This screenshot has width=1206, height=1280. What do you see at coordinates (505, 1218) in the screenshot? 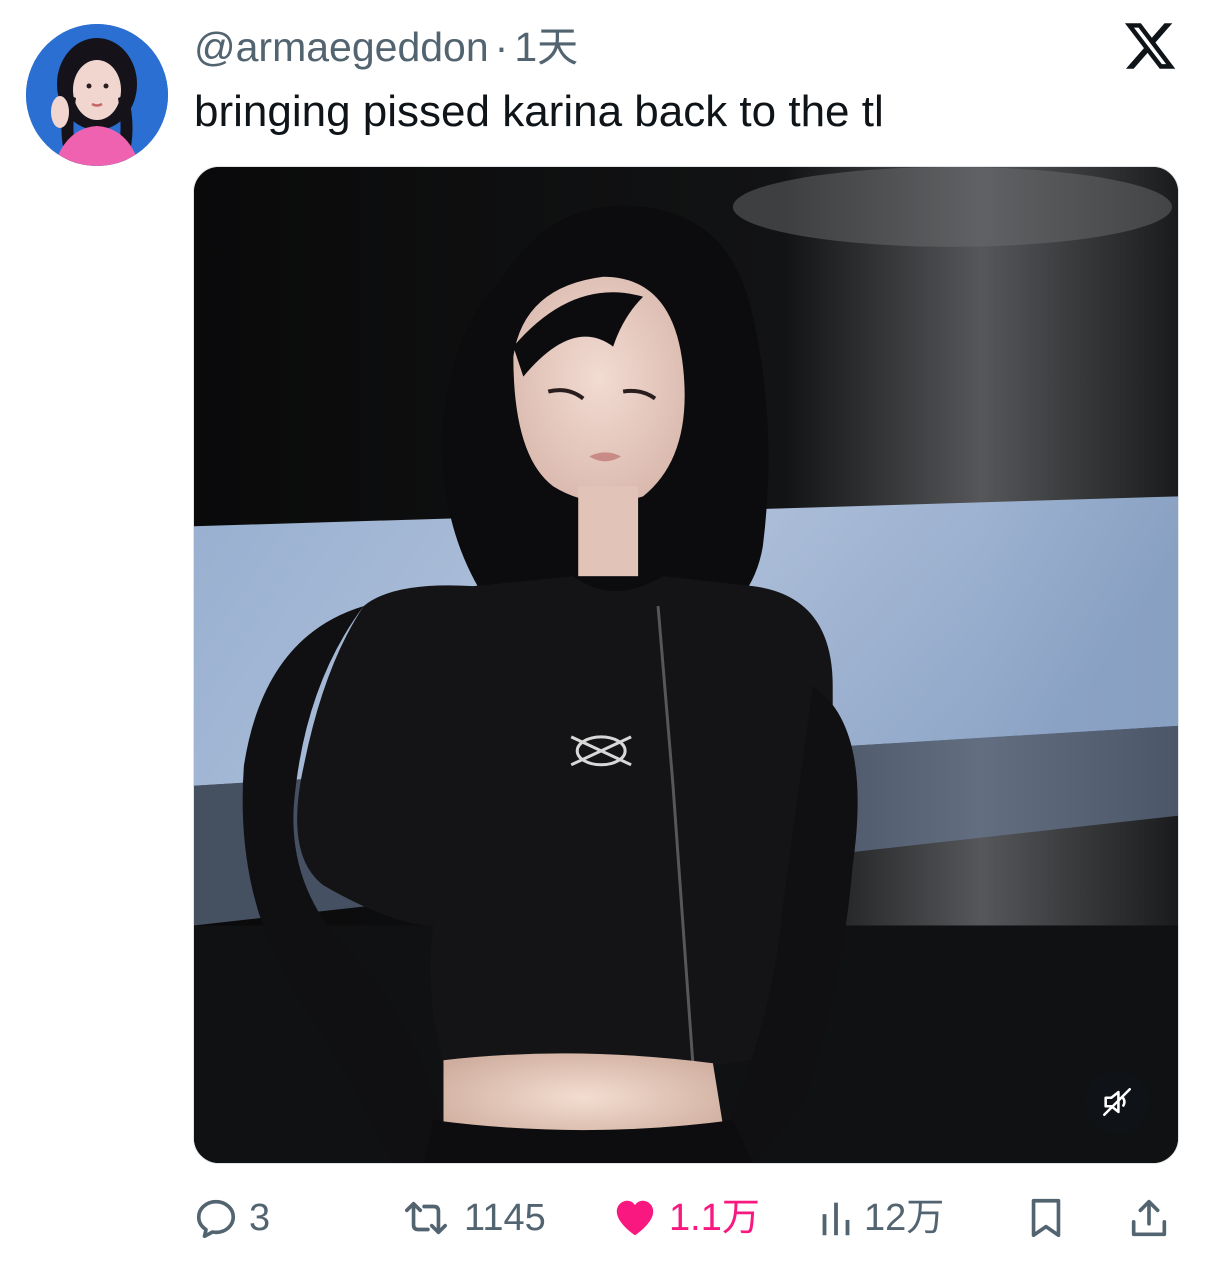
I see `retweet-count: 1145` at bounding box center [505, 1218].